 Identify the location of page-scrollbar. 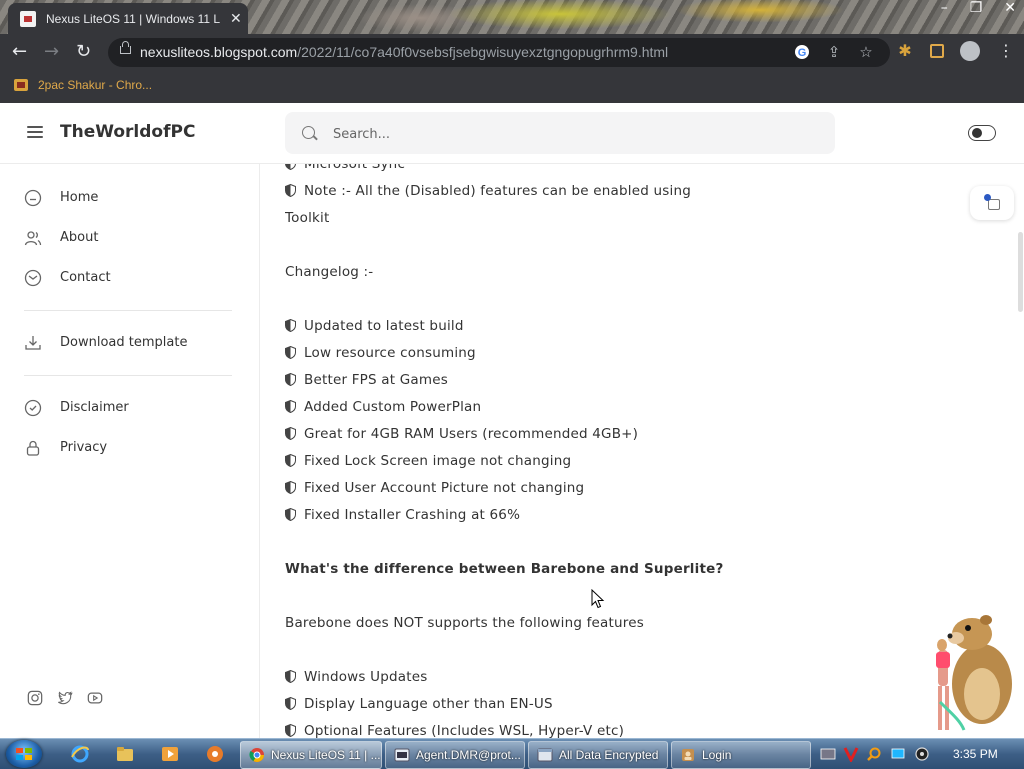
(1020, 272).